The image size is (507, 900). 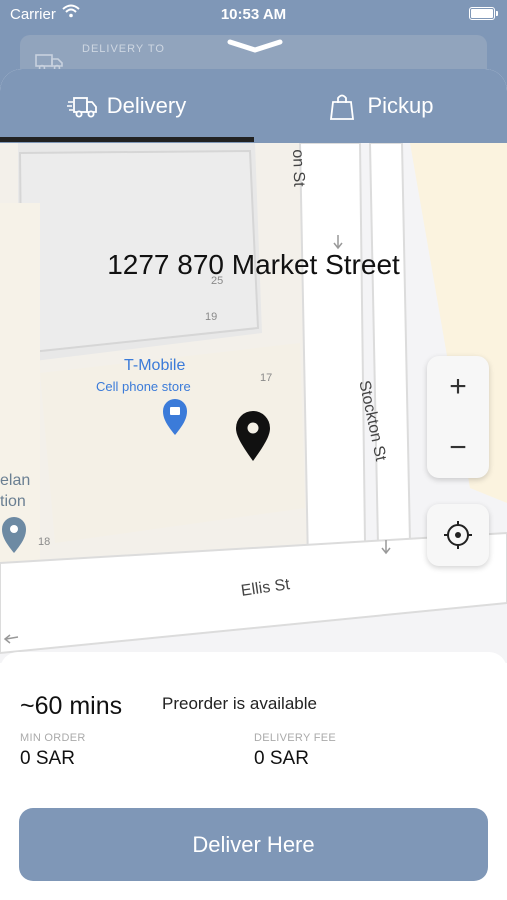 What do you see at coordinates (295, 738) in the screenshot?
I see `delivery-fee-label: DELIVERY FEE` at bounding box center [295, 738].